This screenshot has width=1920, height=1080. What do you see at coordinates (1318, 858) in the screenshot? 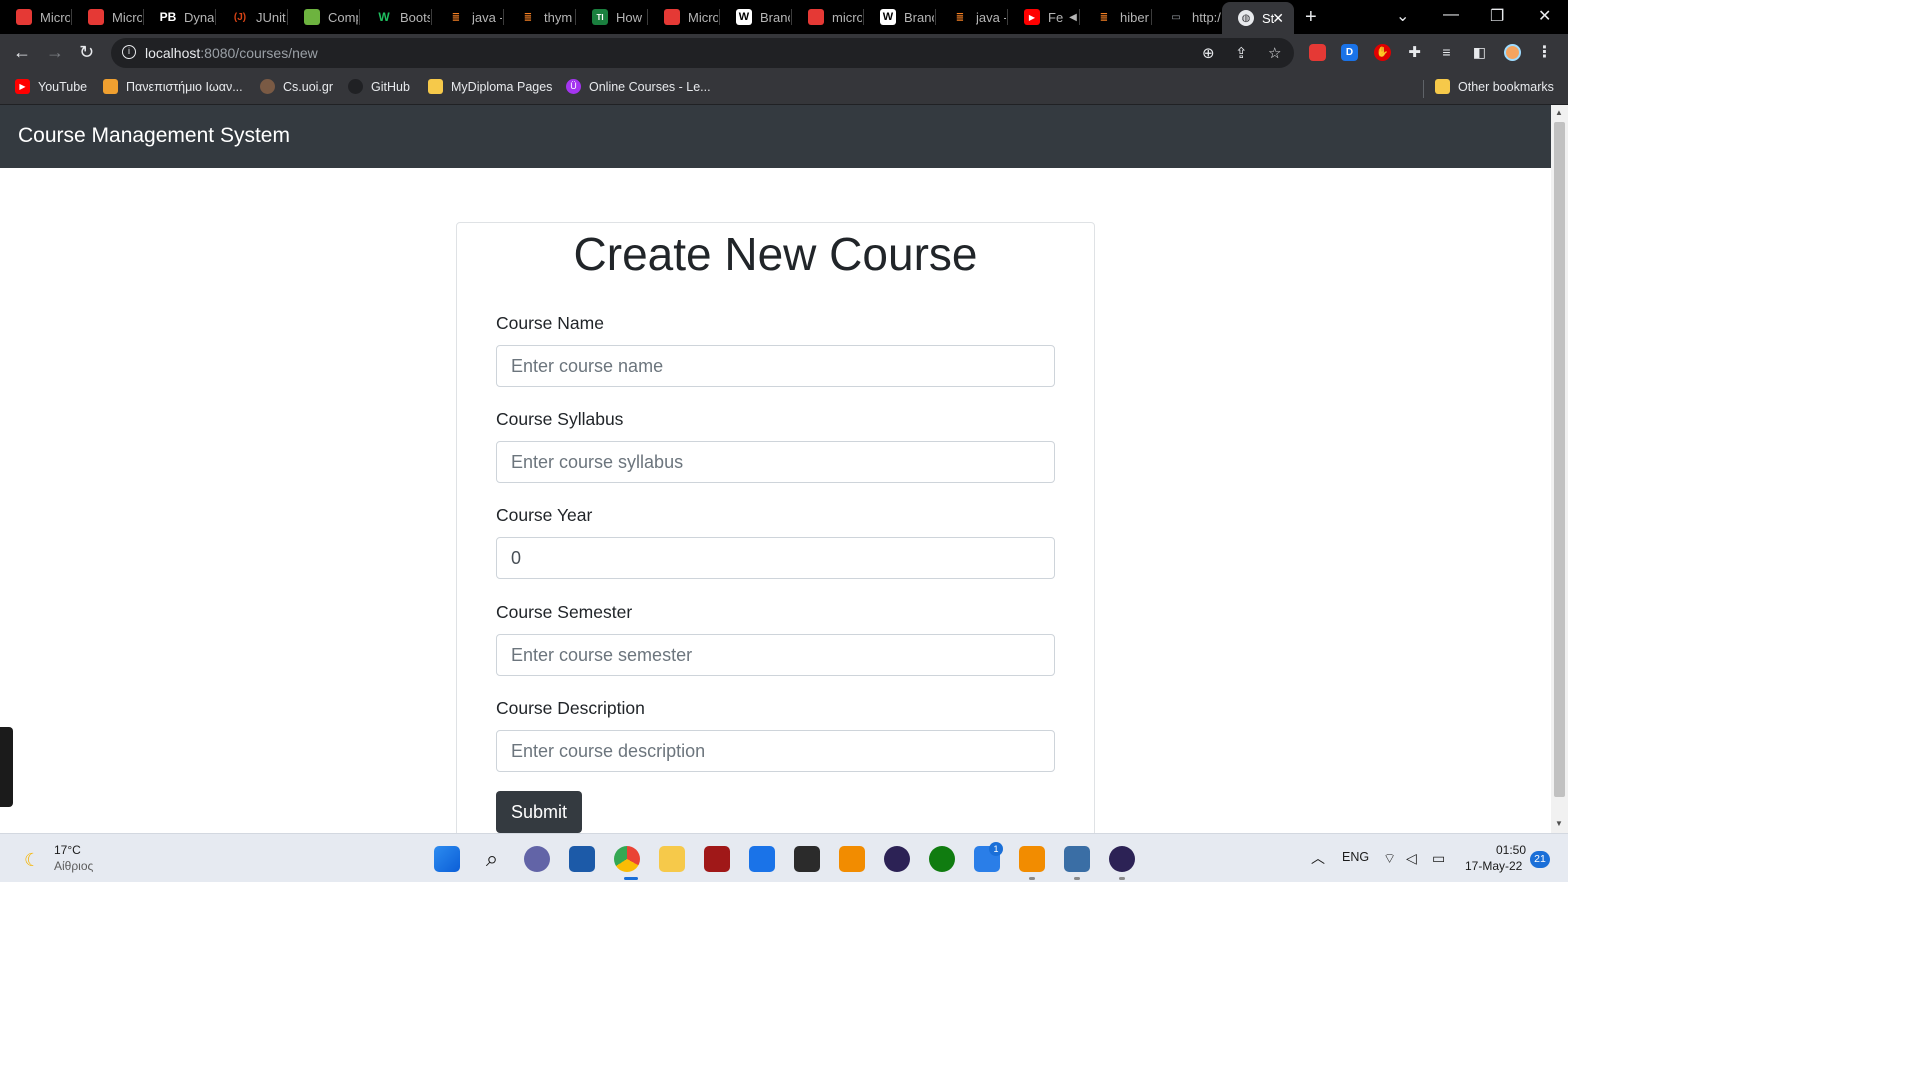
I see `chevron-up-icon: ︿` at bounding box center [1318, 858].